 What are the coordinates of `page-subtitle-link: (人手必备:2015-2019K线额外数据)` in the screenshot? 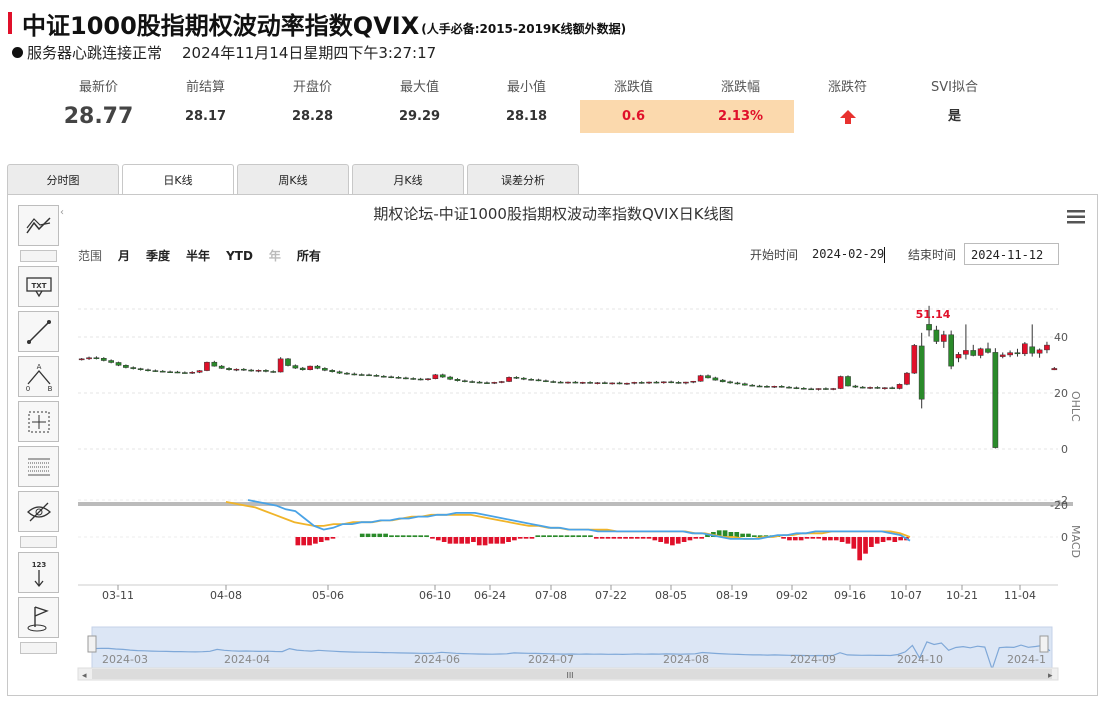 It's located at (523, 28).